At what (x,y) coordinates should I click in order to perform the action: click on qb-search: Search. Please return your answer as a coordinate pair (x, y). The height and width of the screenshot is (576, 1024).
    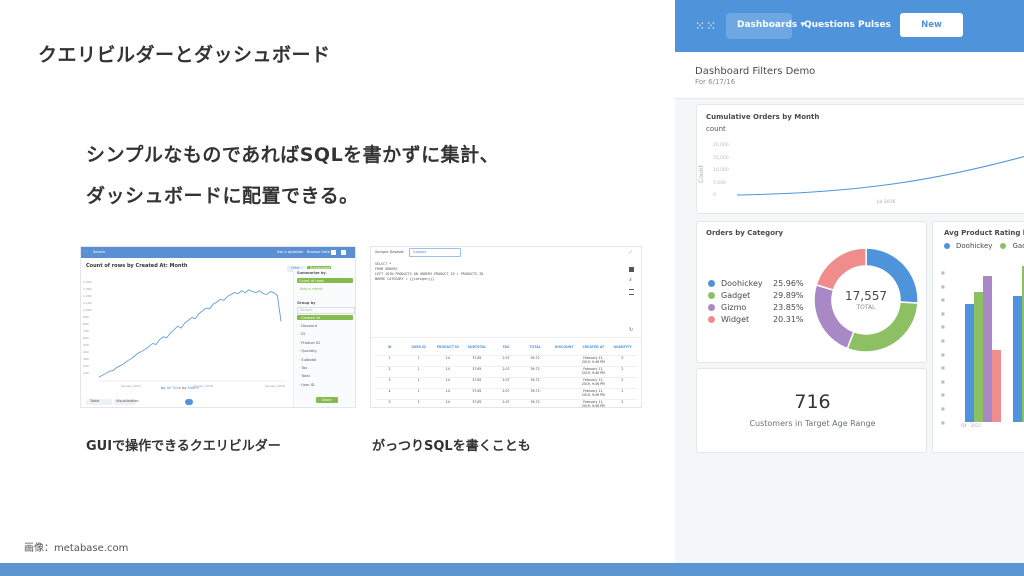
    Looking at the image, I should click on (99, 252).